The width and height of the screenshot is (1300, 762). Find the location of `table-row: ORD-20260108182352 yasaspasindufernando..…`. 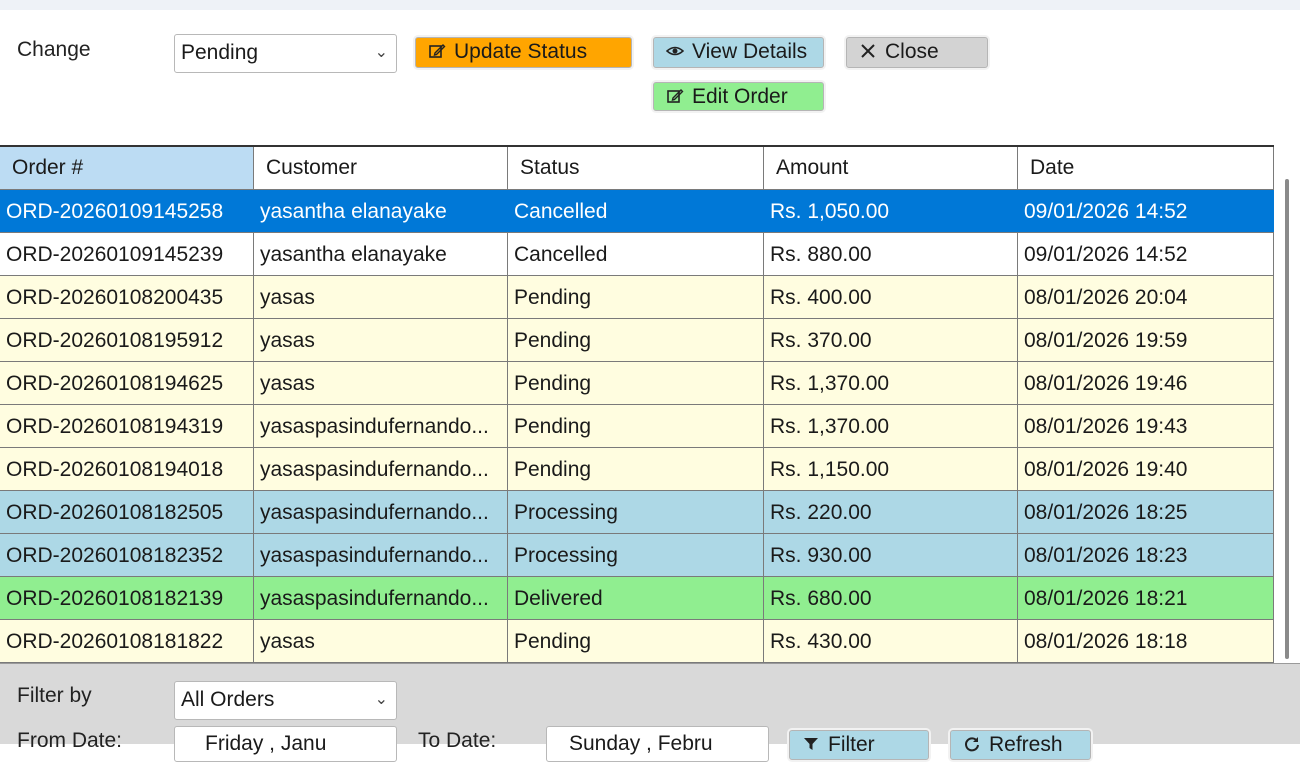

table-row: ORD-20260108182352 yasaspasindufernando..… is located at coordinates (637, 555).